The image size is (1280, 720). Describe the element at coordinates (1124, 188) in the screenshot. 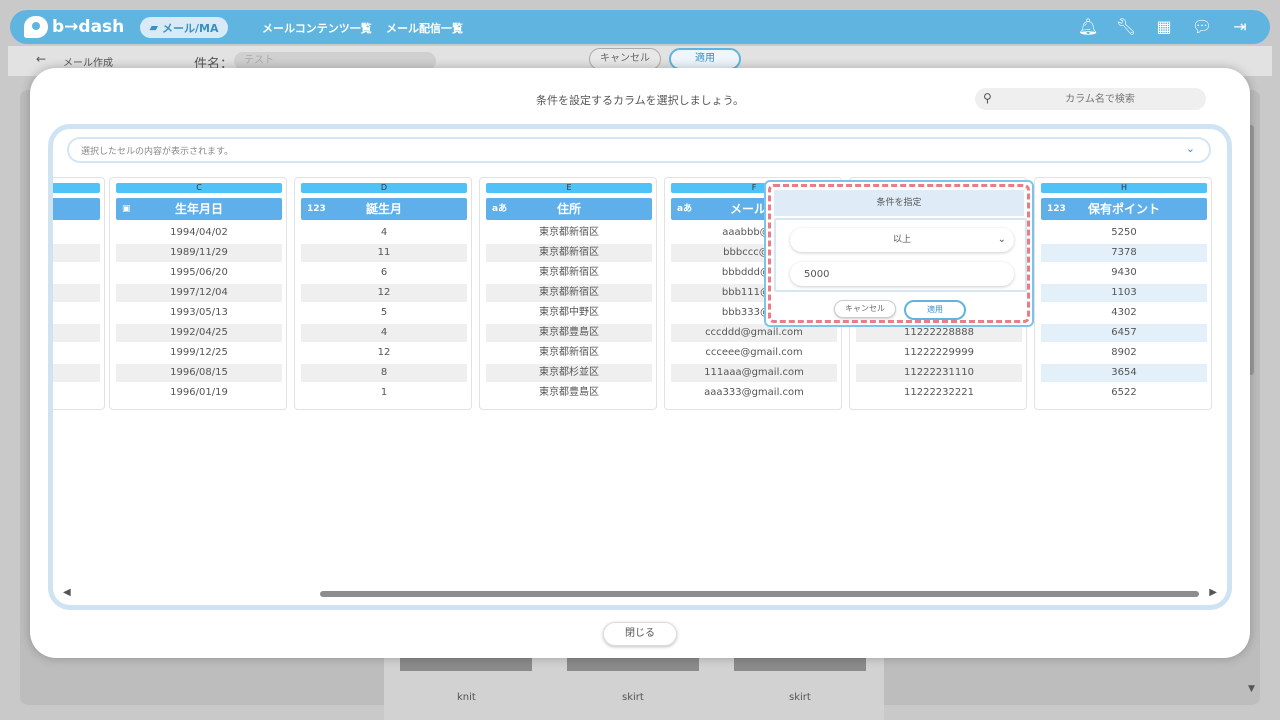

I see `column-letter: H` at that location.